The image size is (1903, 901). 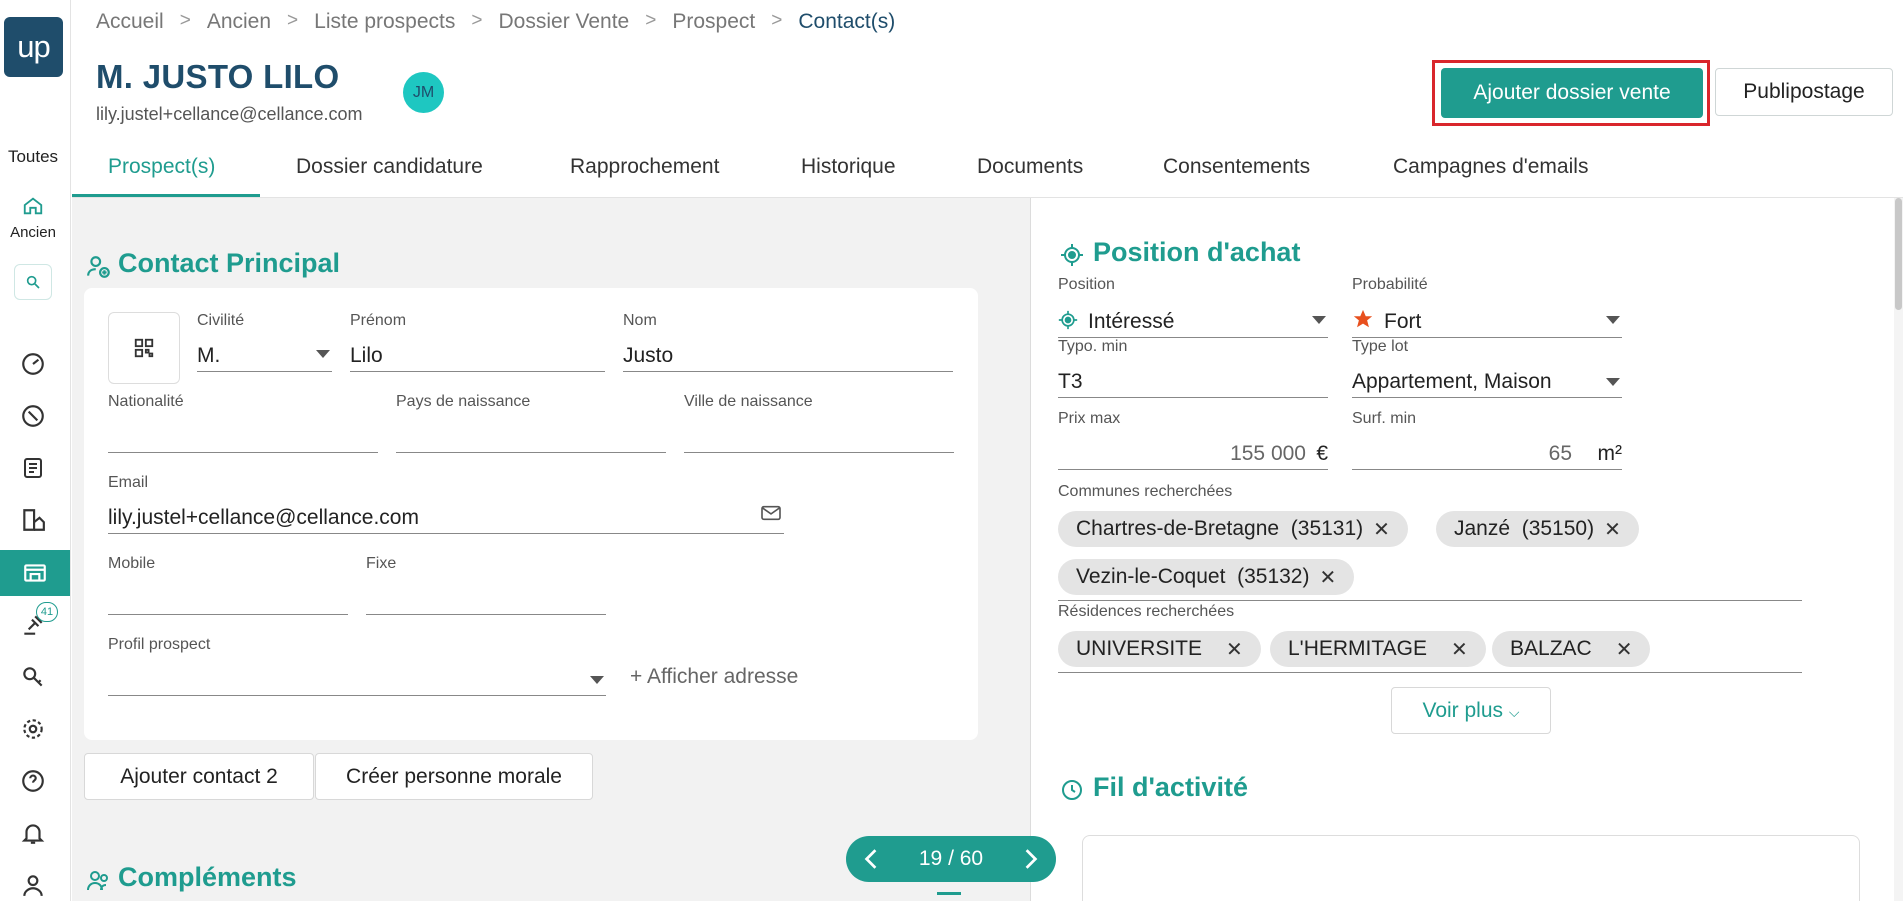 I want to click on checklist-icon, so click(x=33, y=468).